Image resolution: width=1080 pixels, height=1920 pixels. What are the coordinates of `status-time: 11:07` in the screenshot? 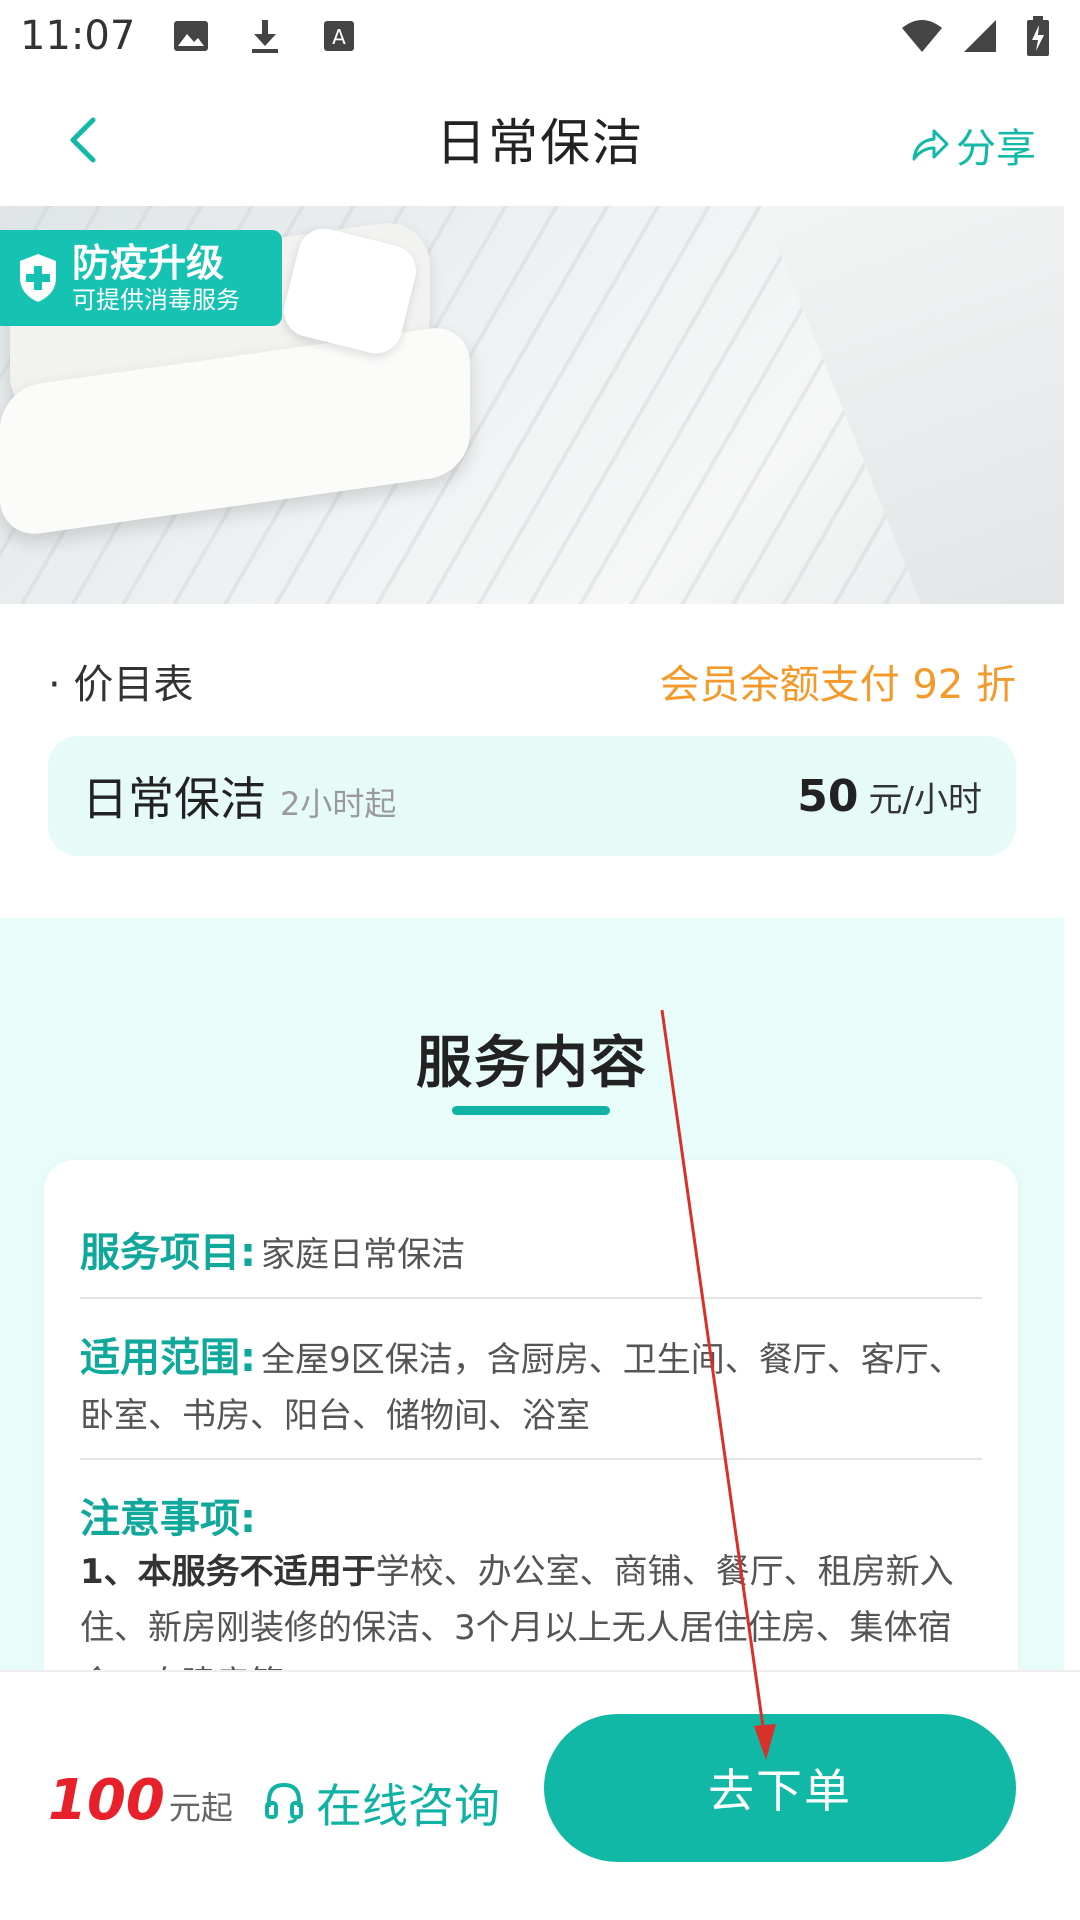 It's located at (78, 36).